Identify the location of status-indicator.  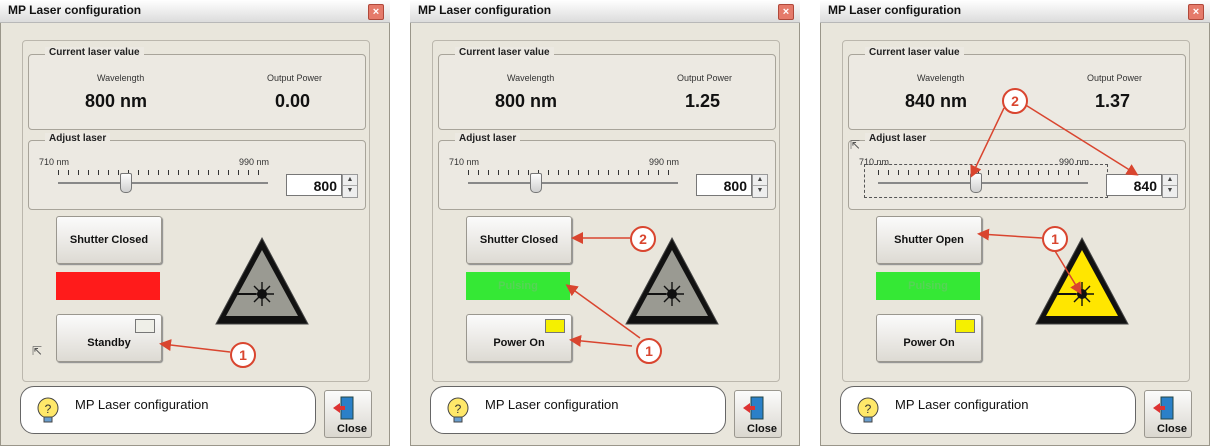
(108, 286).